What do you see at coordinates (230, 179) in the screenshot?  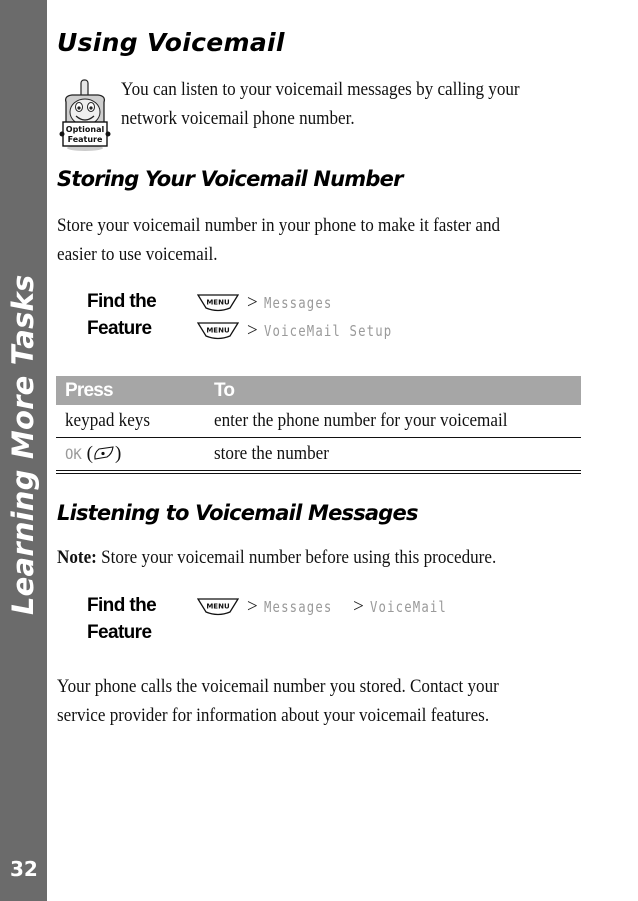 I see `section-heading-storing: Storing Your Voicemail Number` at bounding box center [230, 179].